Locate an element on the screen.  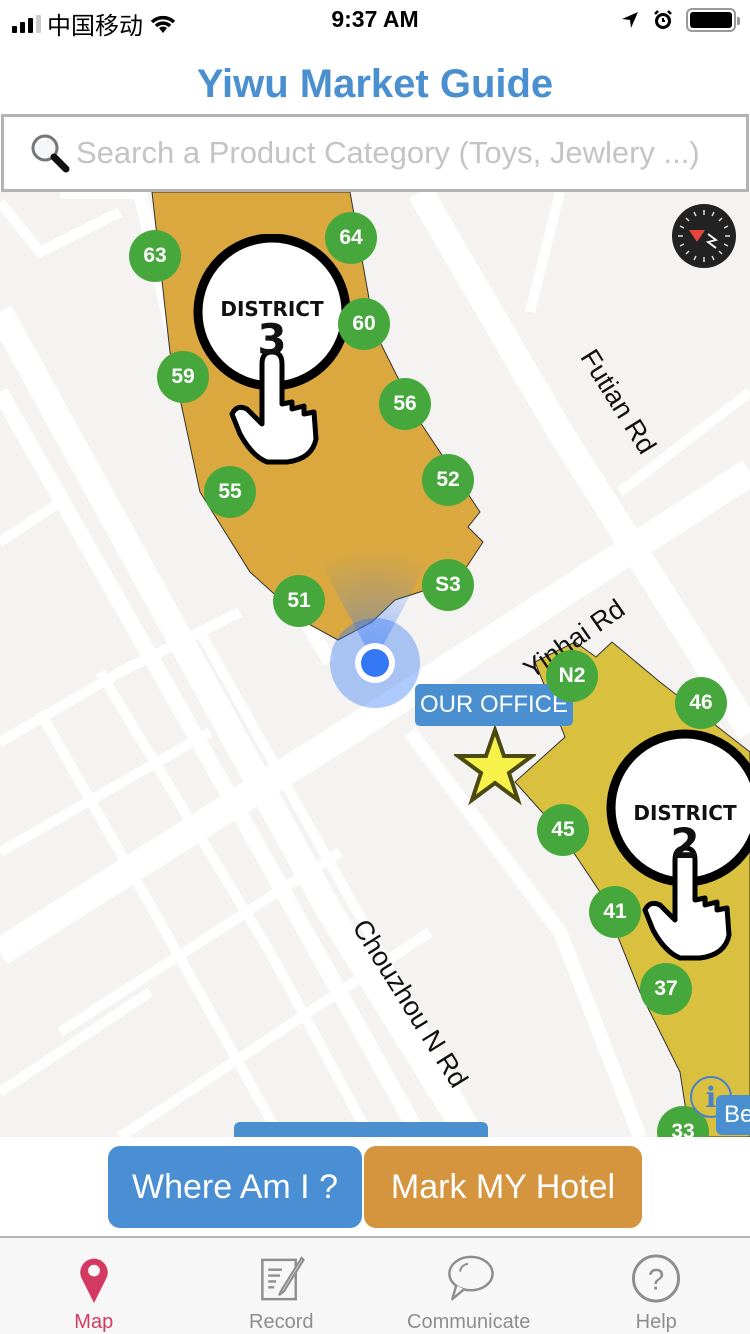
district-3-number: 3 is located at coordinates (271, 339).